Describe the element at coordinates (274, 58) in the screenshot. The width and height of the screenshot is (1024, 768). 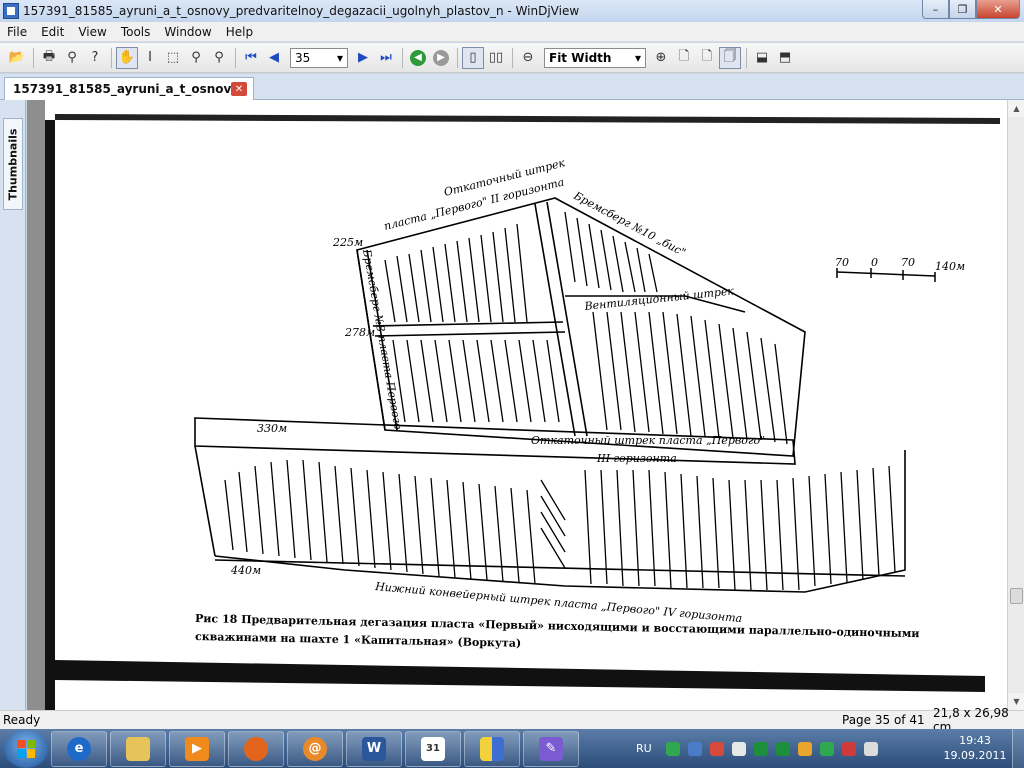
I see `prev-page-icon: ◀` at that location.